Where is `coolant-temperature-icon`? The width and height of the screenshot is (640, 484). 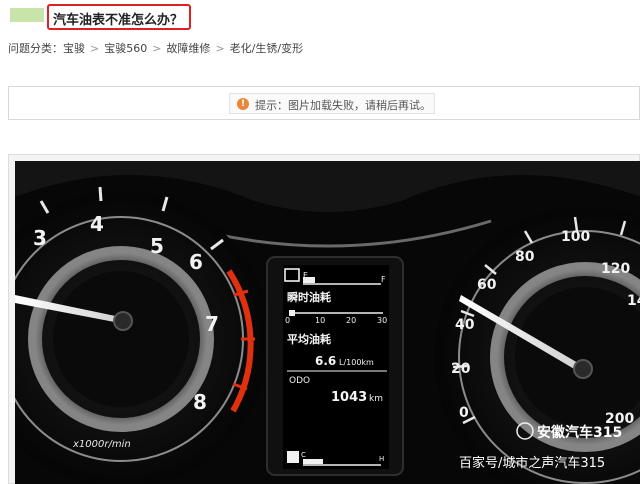
coolant-temperature-icon is located at coordinates (293, 457).